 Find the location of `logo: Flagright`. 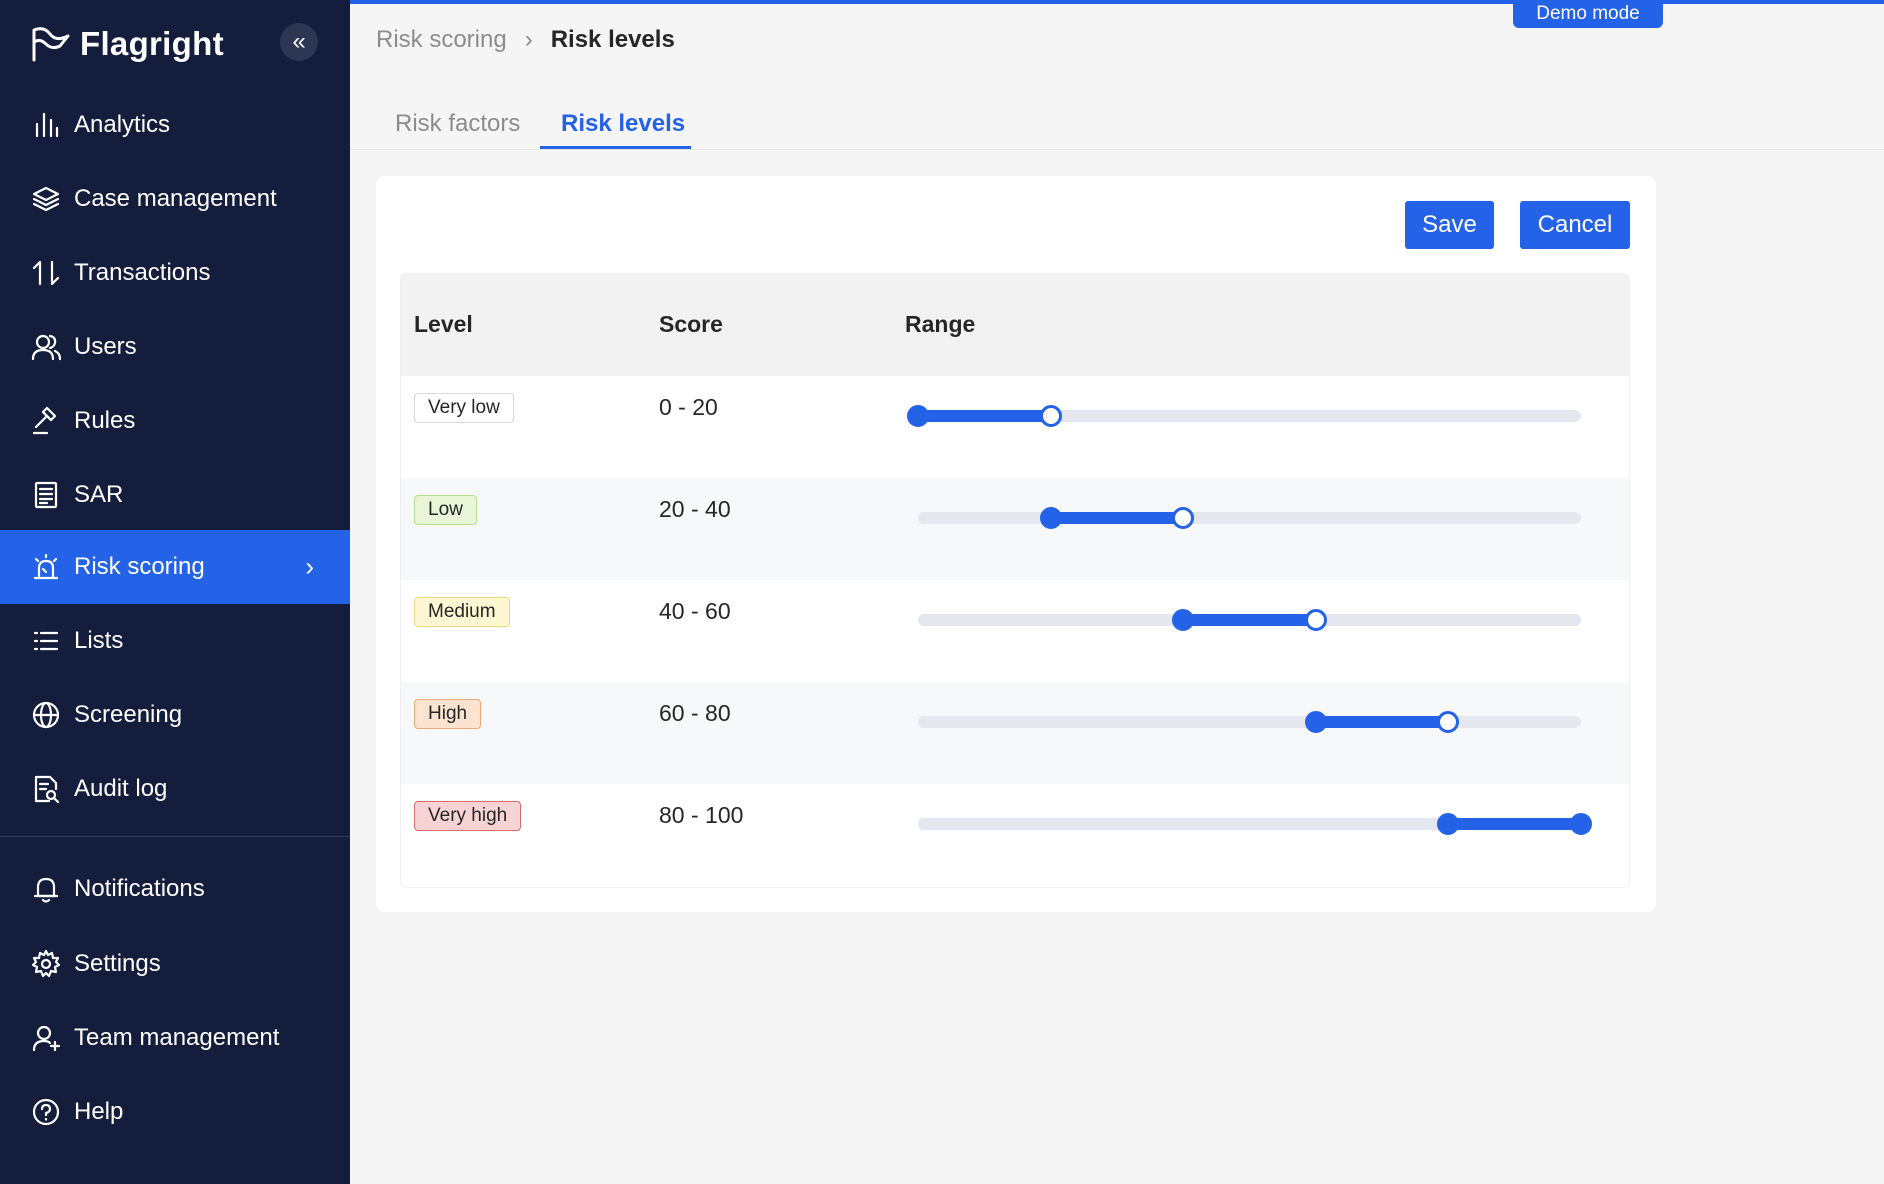

logo: Flagright is located at coordinates (127, 44).